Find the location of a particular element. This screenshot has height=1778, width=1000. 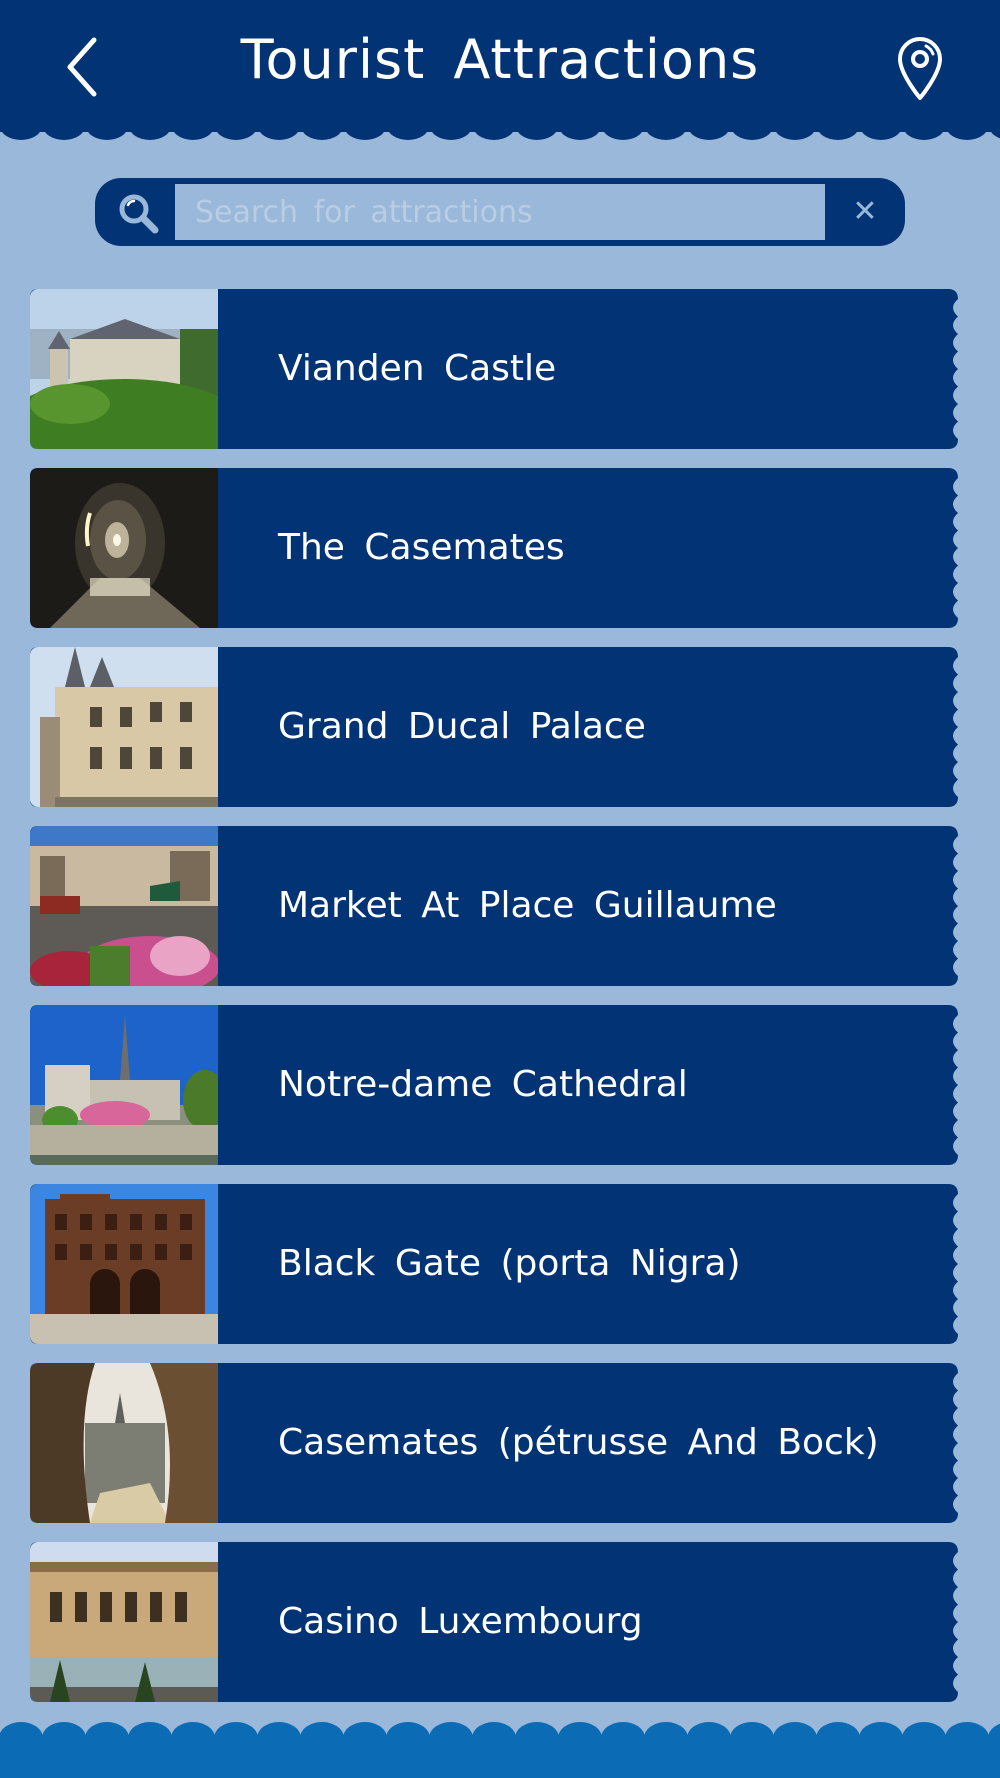

list-item: Notre-dame Cathedral is located at coordinates (494, 1085).